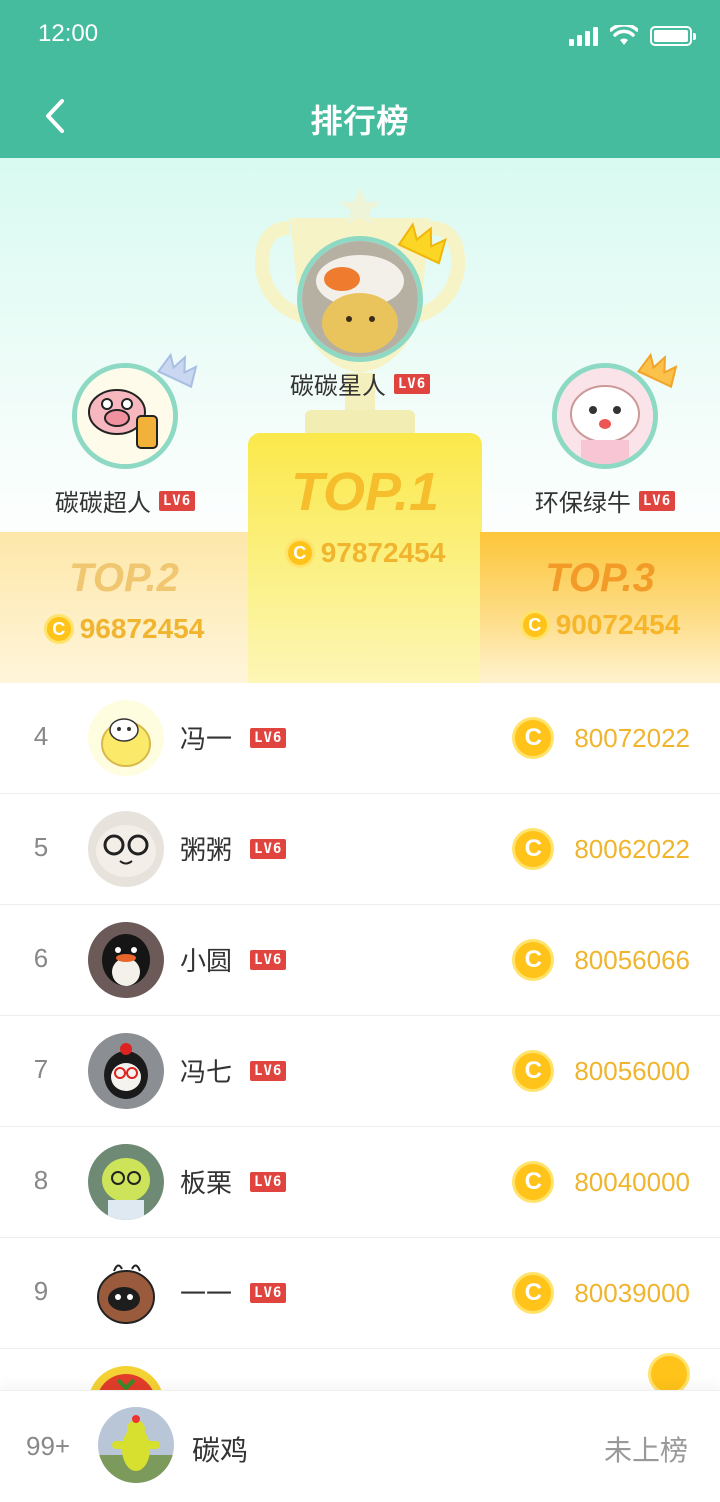  I want to click on score-value: 96872454, so click(142, 628).